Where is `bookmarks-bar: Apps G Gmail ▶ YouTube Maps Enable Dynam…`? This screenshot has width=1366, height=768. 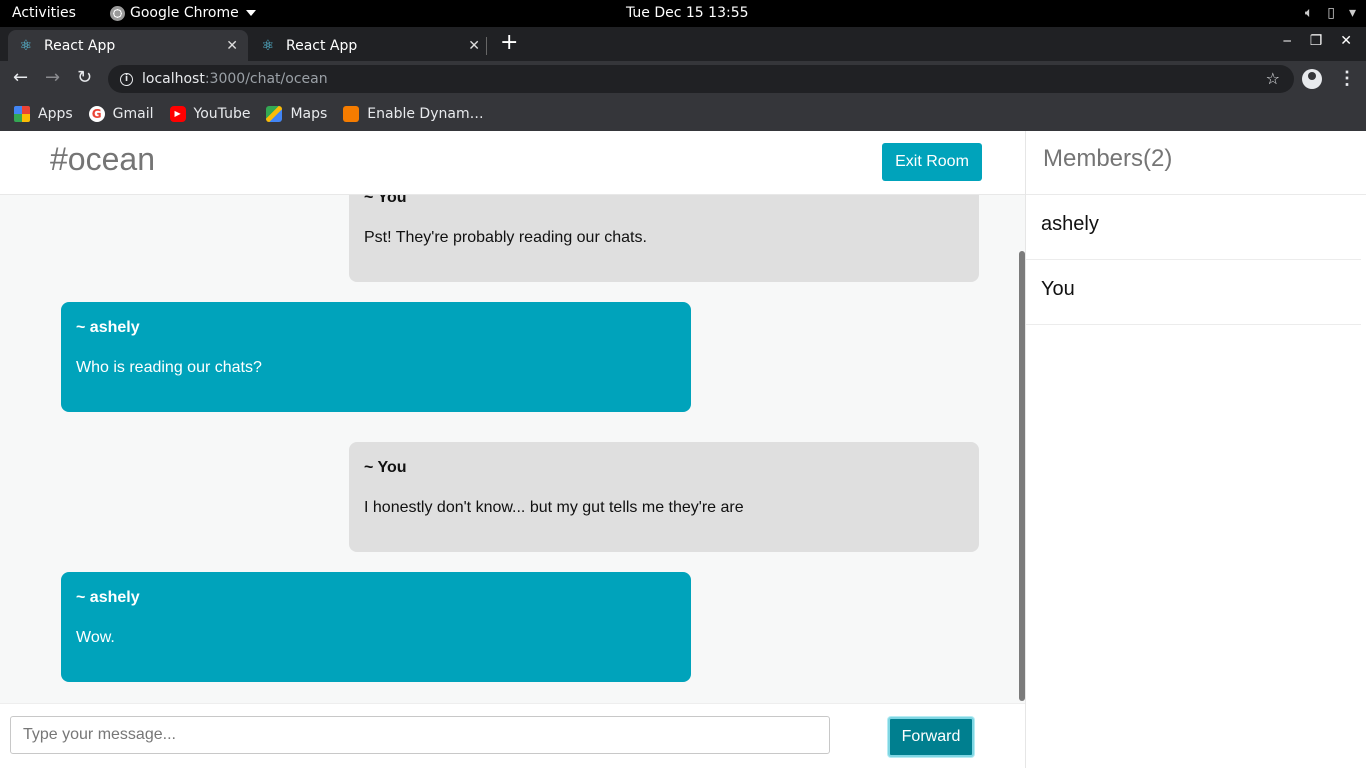 bookmarks-bar: Apps G Gmail ▶ YouTube Maps Enable Dynam… is located at coordinates (683, 114).